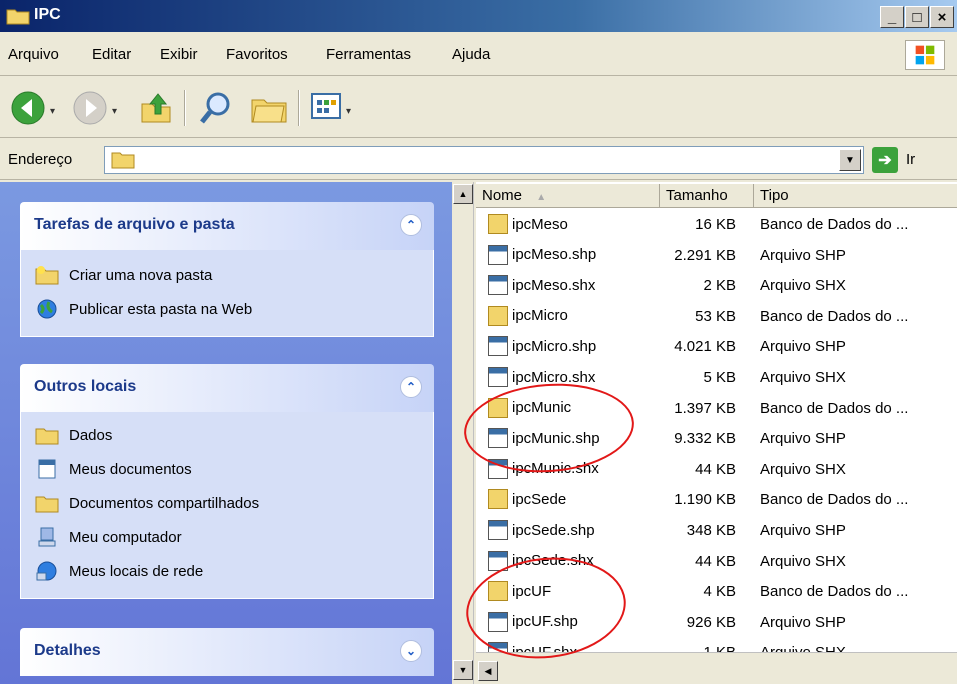  What do you see at coordinates (179, 54) in the screenshot?
I see `menu-exibir: Exibir` at bounding box center [179, 54].